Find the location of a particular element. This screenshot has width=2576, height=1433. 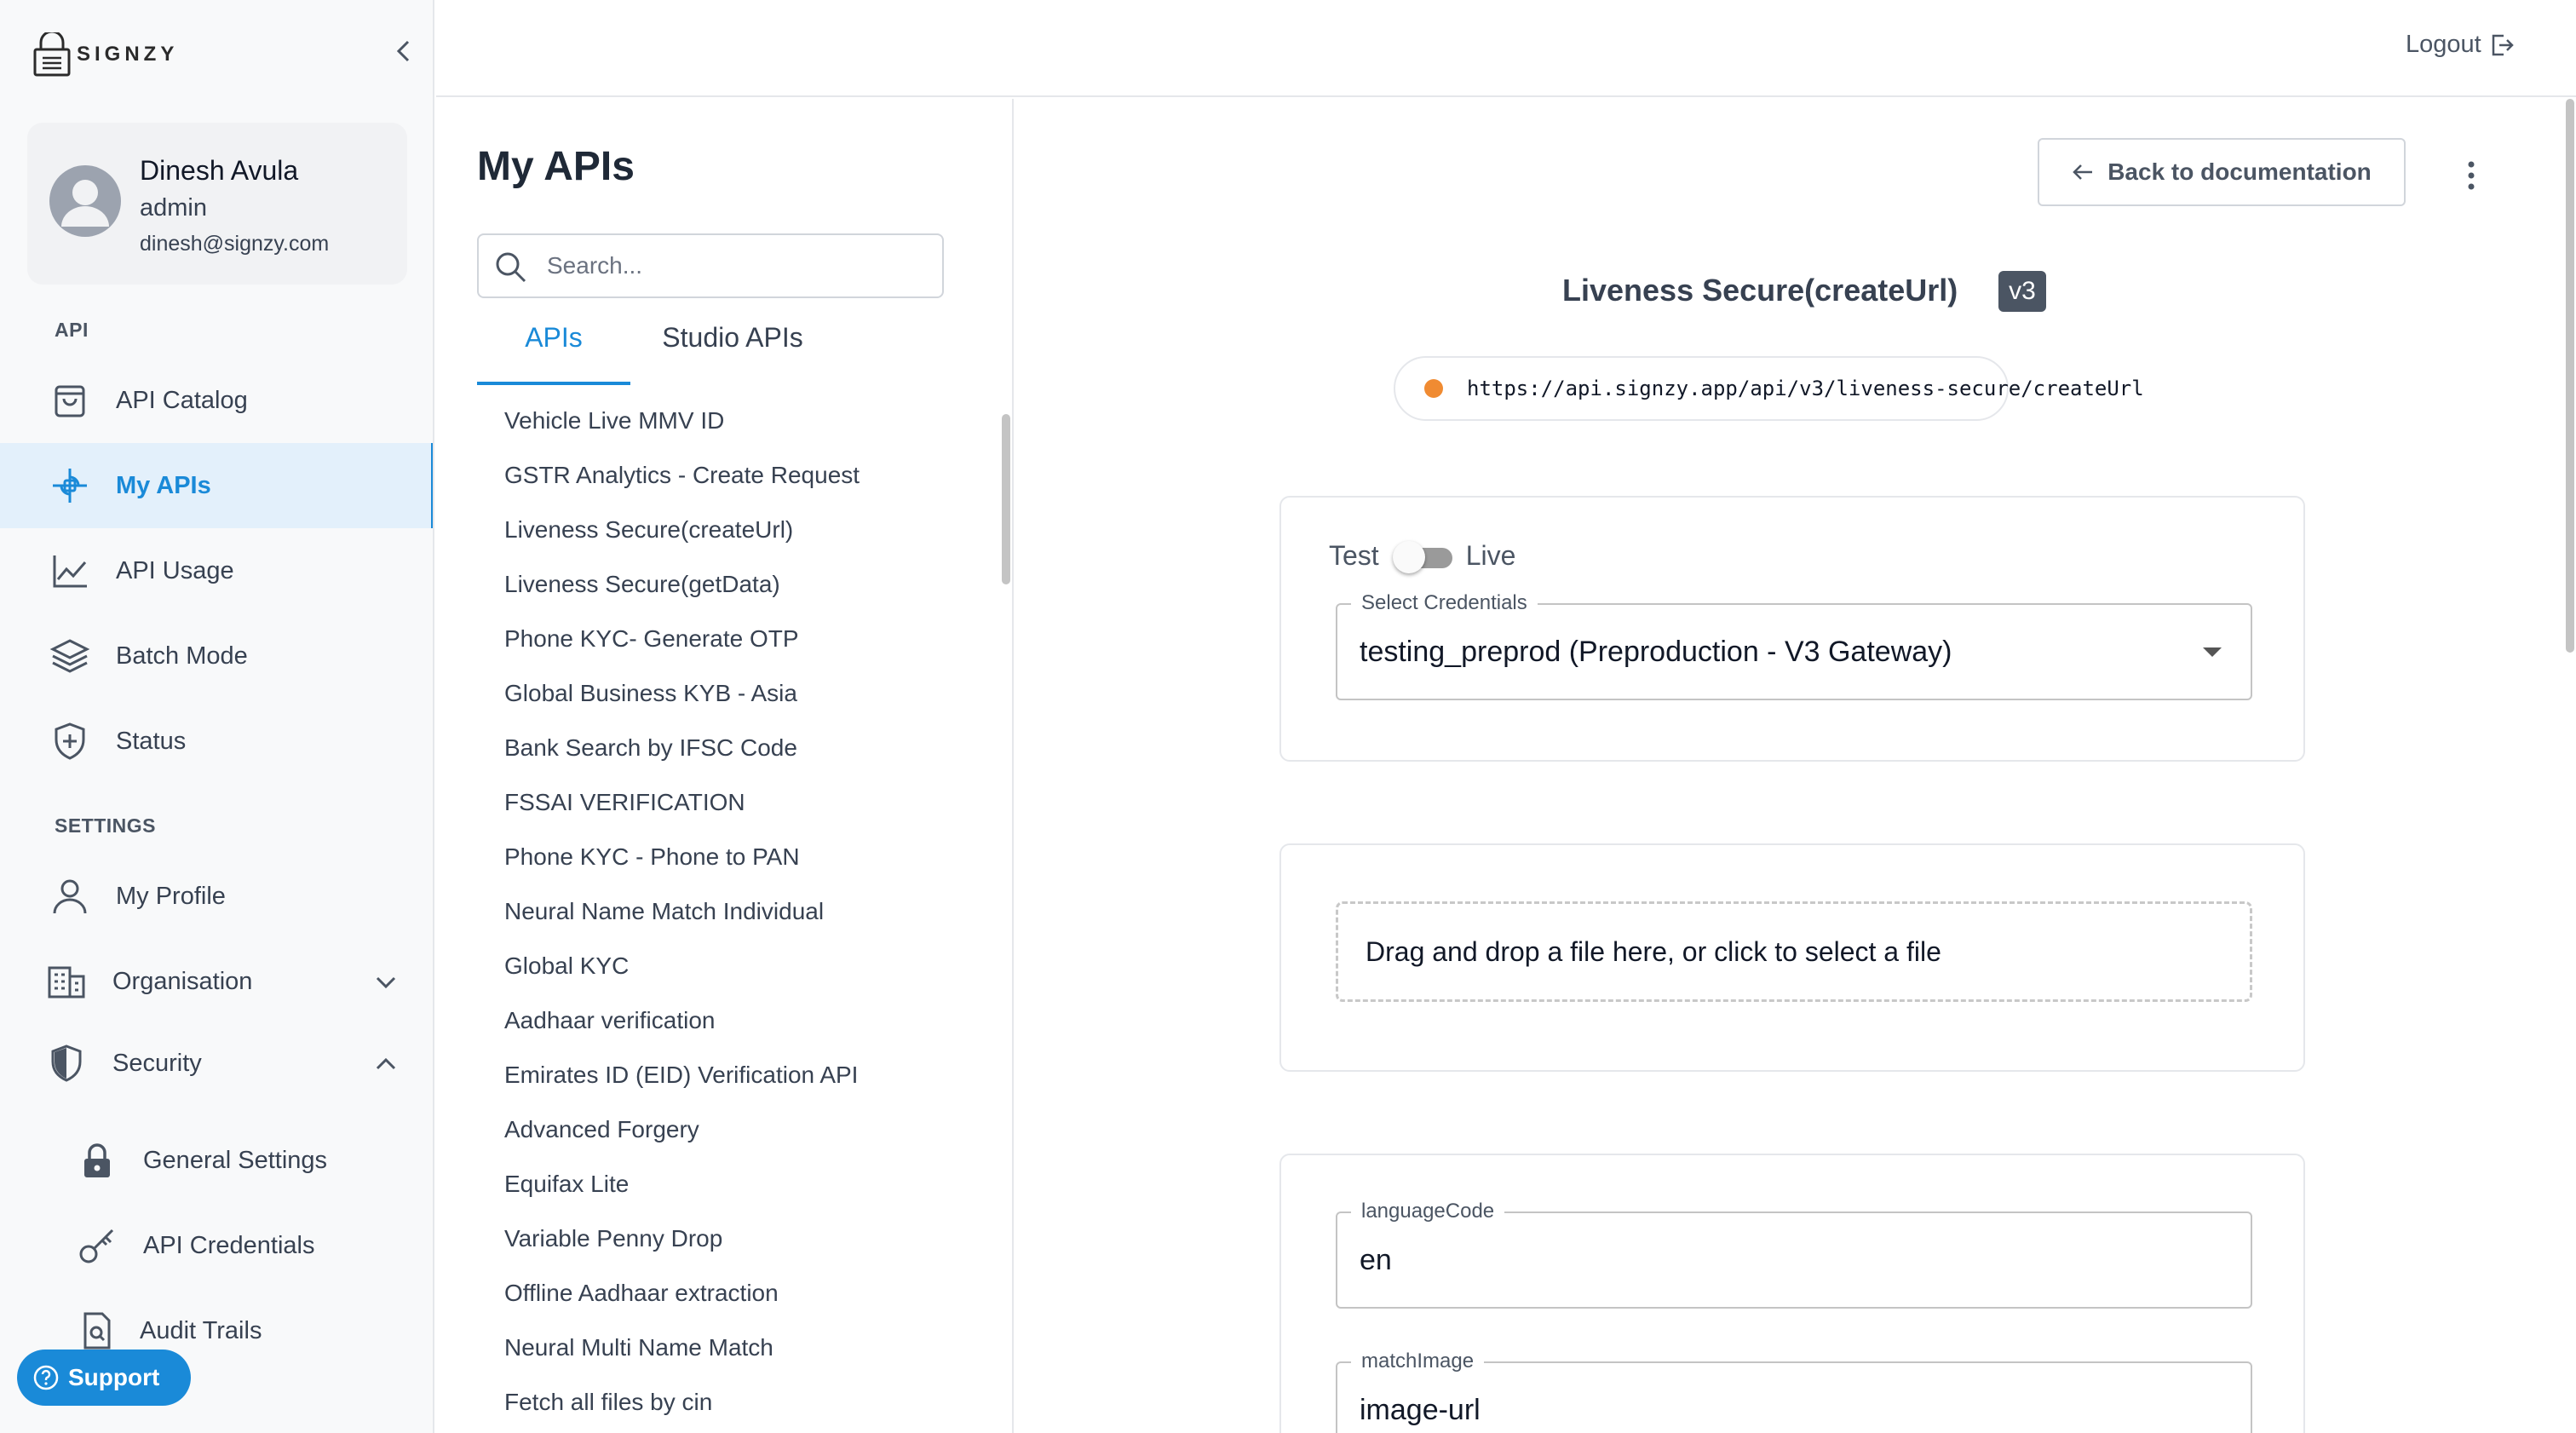

signzy-logo-icon is located at coordinates (52, 54).